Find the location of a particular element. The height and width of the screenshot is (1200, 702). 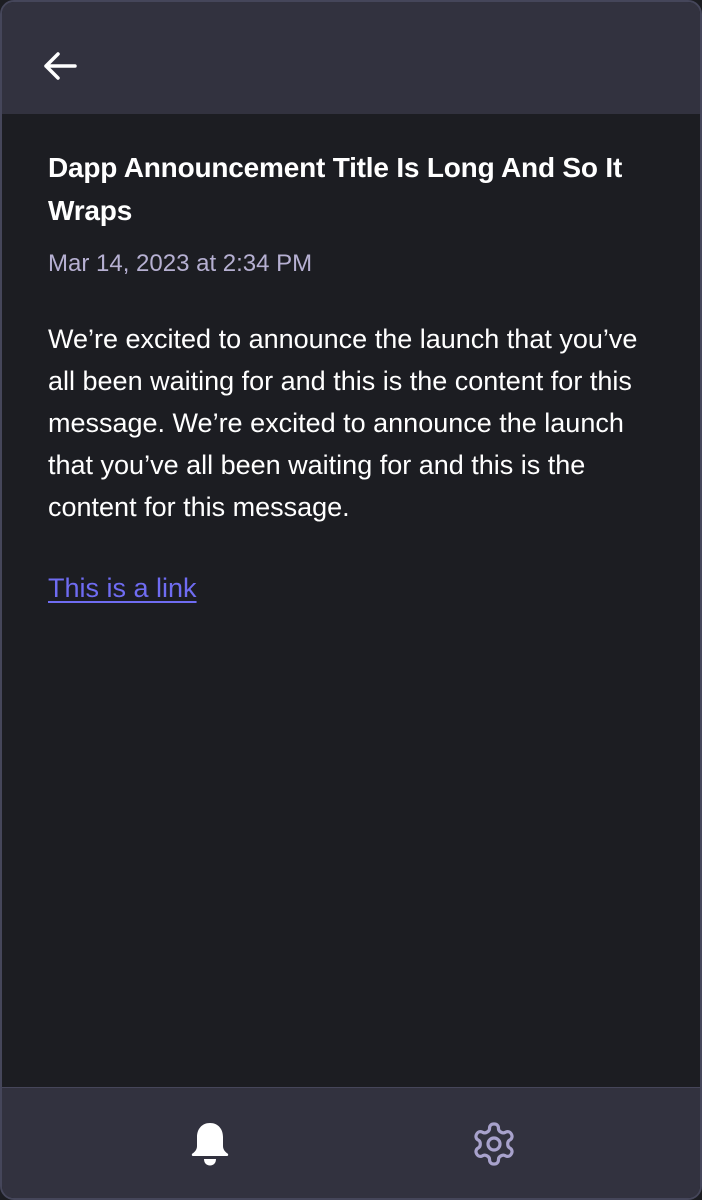

header-bar is located at coordinates (351, 58).